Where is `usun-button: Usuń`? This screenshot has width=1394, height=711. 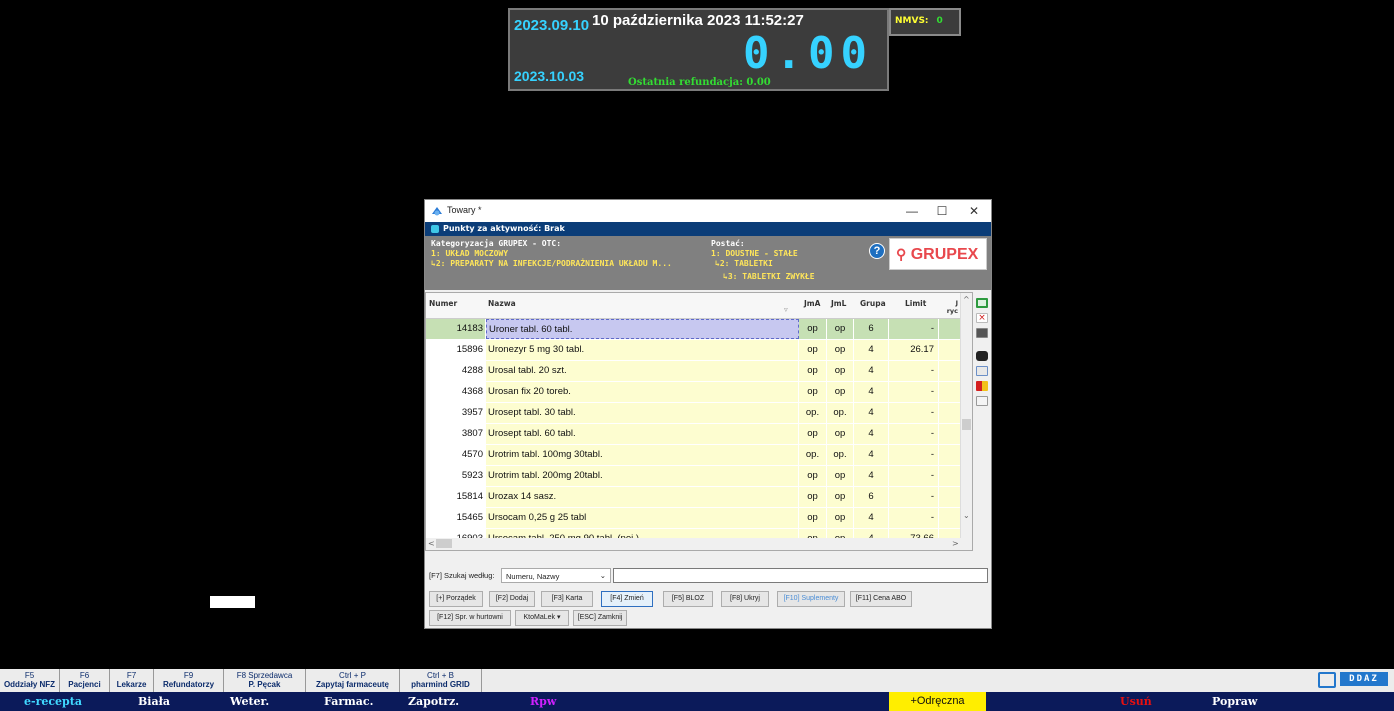 usun-button: Usuń is located at coordinates (1136, 701).